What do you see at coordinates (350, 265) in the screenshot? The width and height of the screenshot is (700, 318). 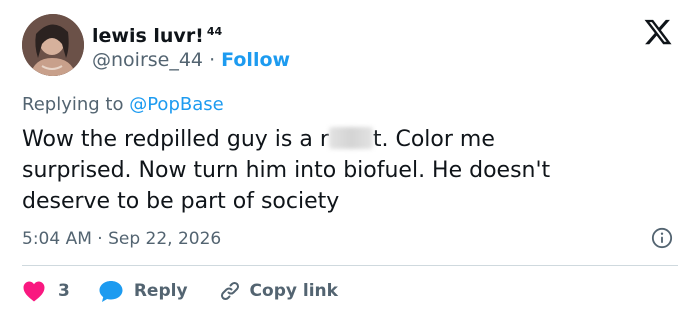 I see `divider` at bounding box center [350, 265].